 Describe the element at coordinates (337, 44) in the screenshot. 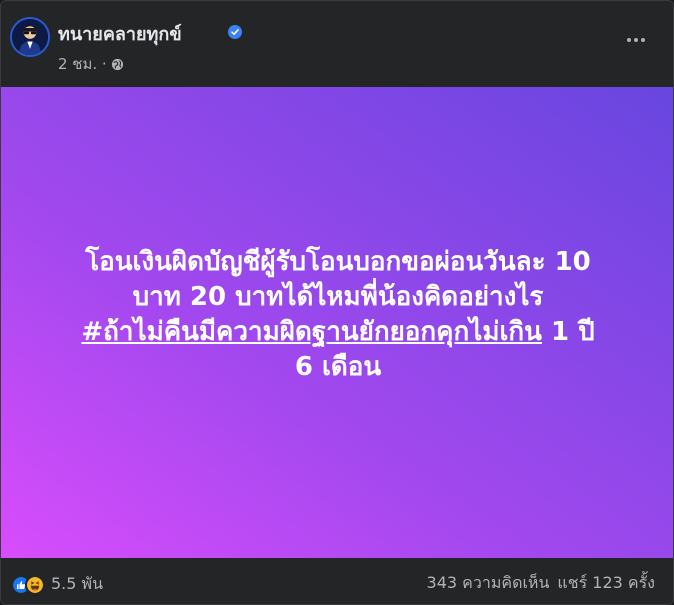

I see `post-header: ทนายคลายทุกข์ 2 ชม. ·` at that location.